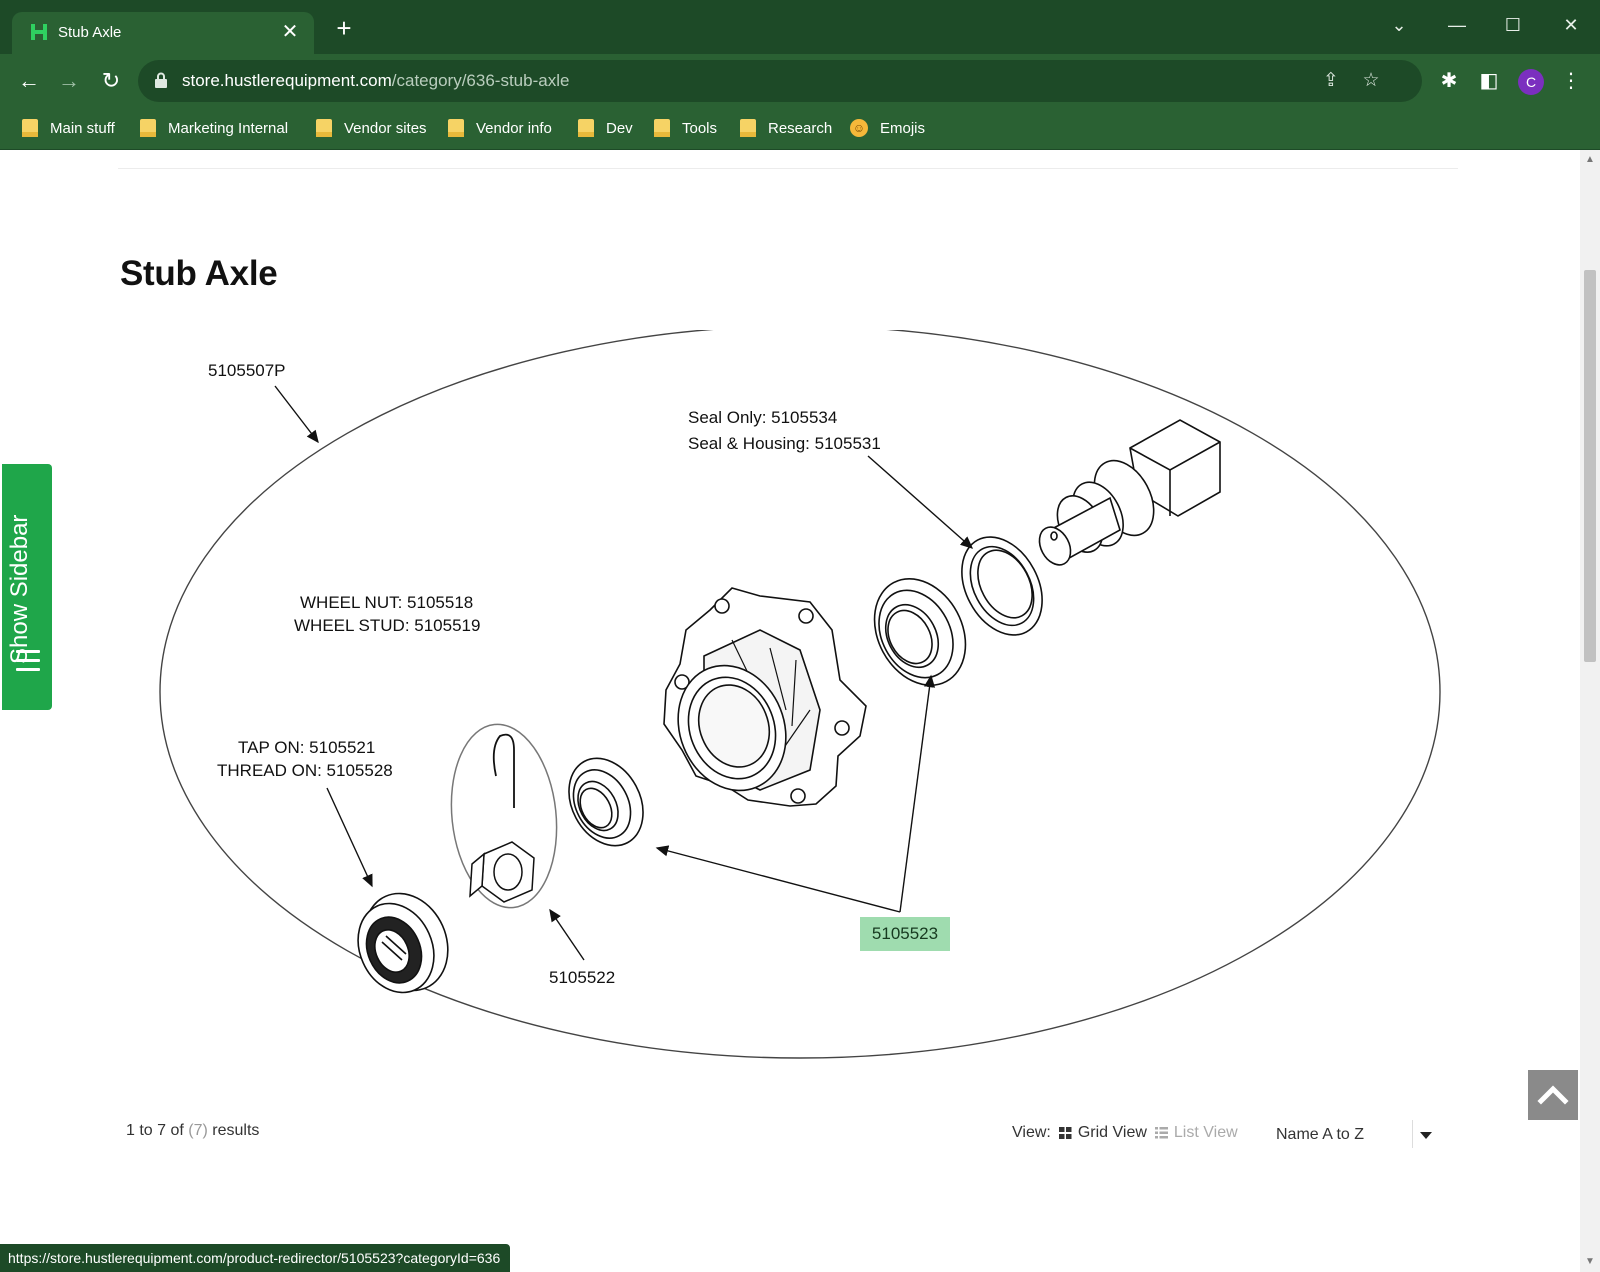 The width and height of the screenshot is (1600, 1272). I want to click on bookmark-label: Marketing Internal, so click(228, 128).